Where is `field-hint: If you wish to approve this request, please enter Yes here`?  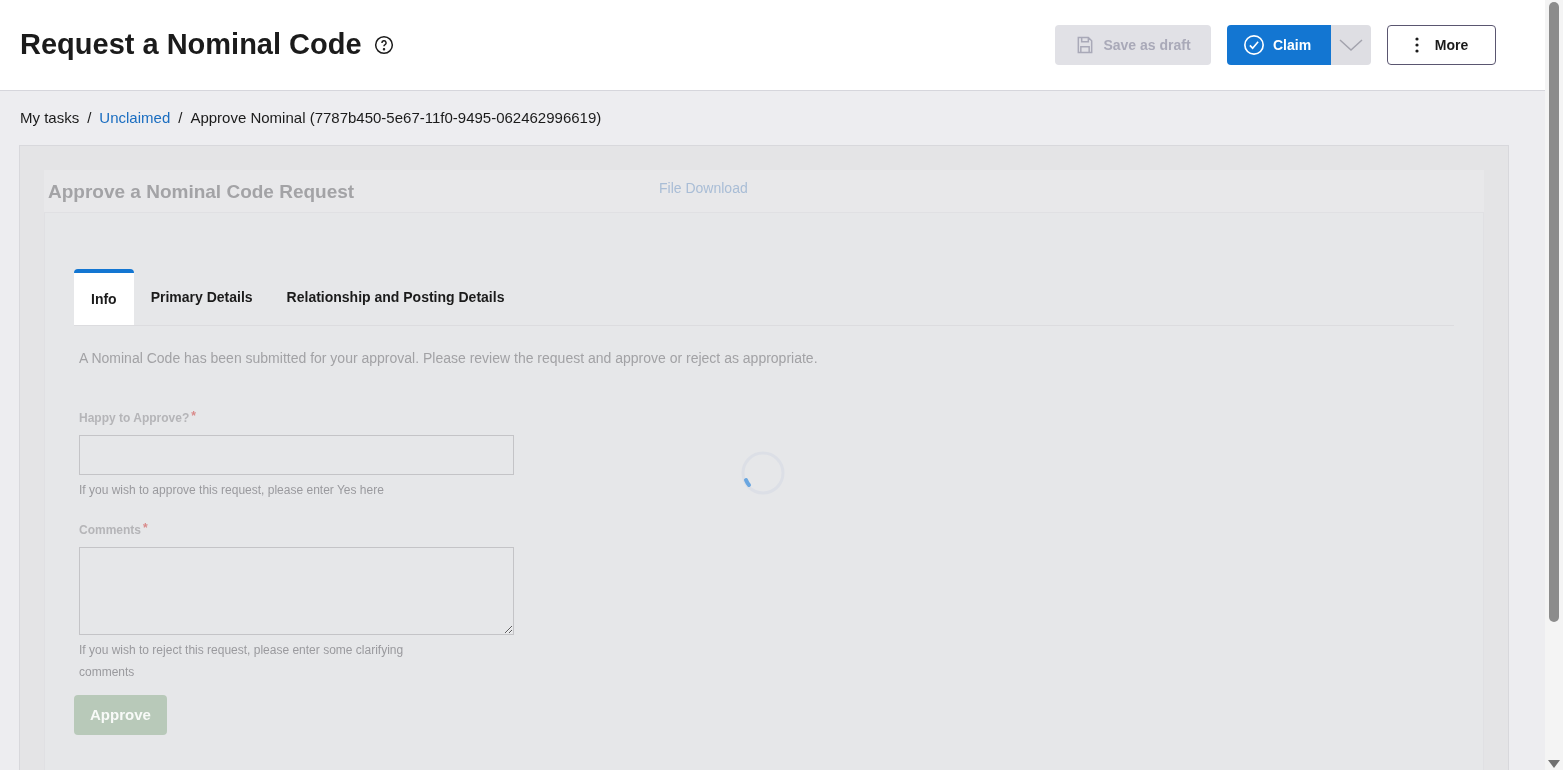 field-hint: If you wish to approve this request, please enter Yes here is located at coordinates (232, 490).